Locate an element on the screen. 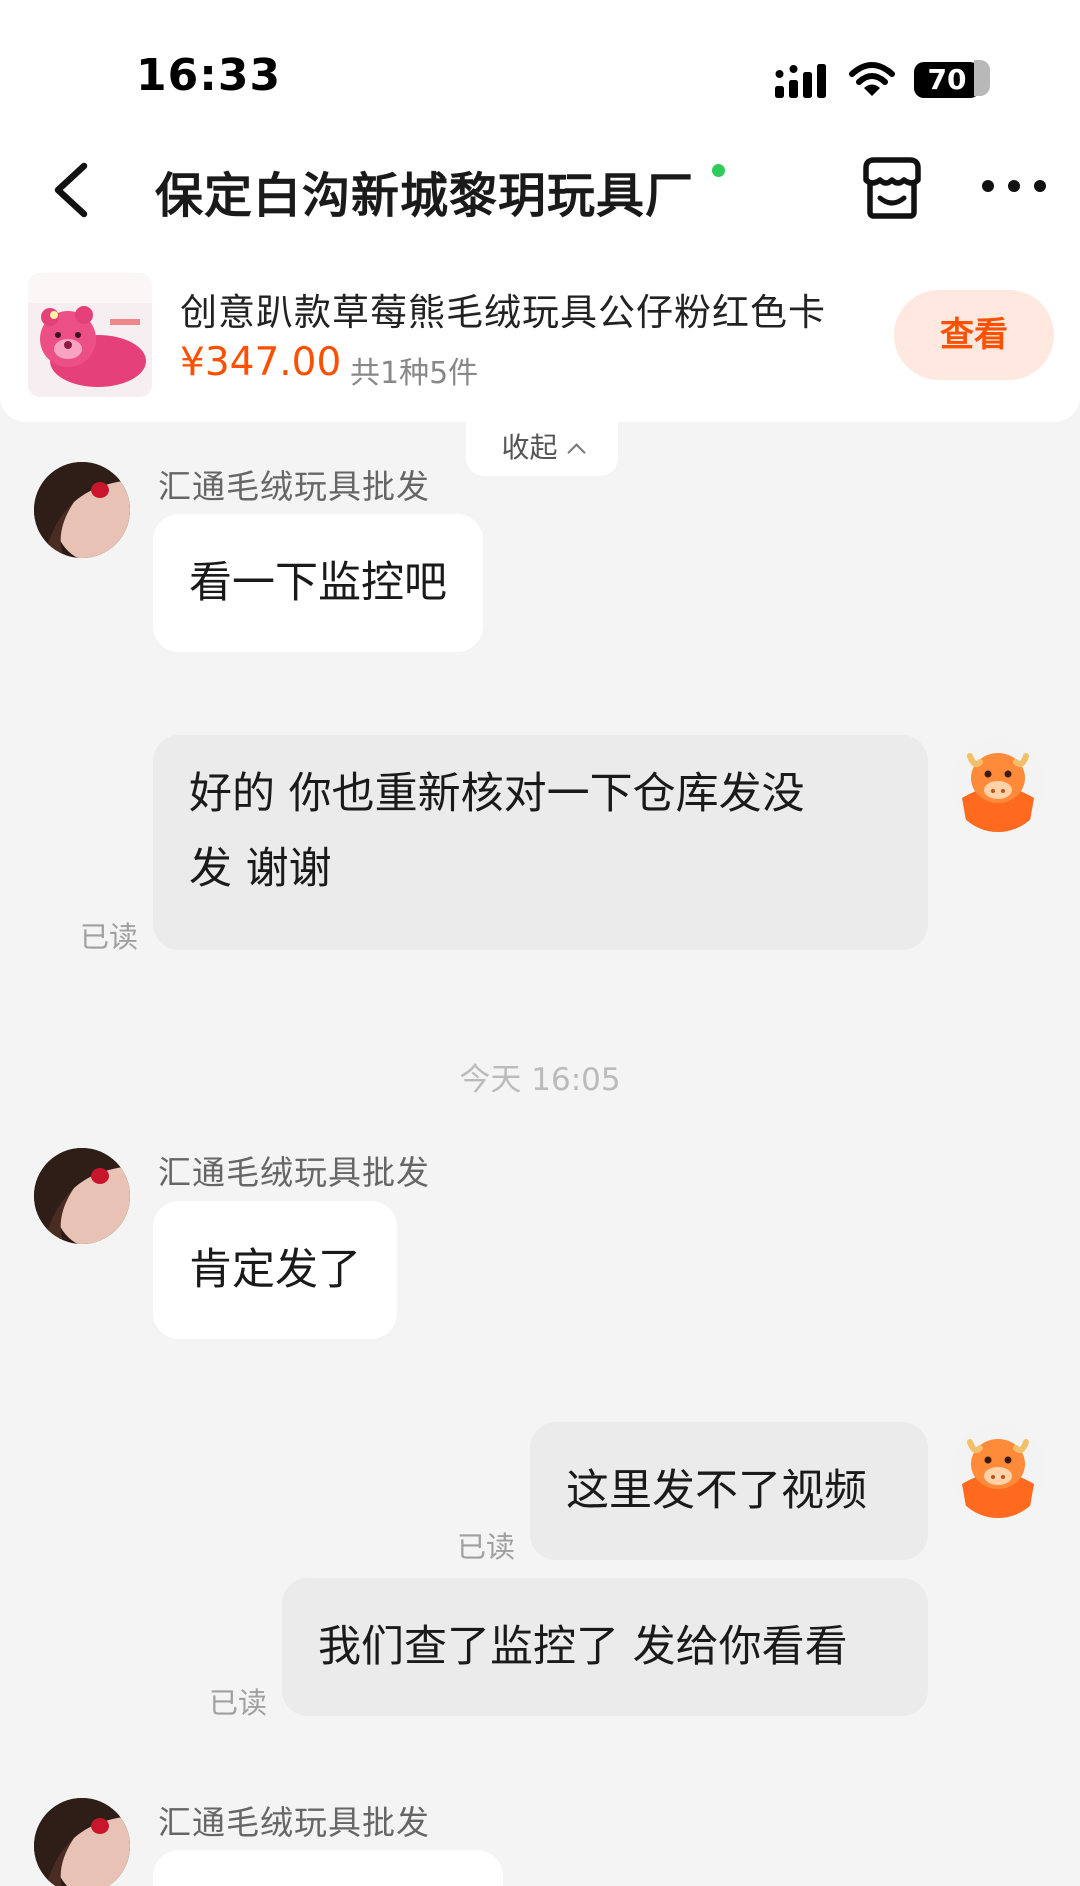 Image resolution: width=1080 pixels, height=1886 pixels. message-bubble: 肯定发了 is located at coordinates (275, 1270).